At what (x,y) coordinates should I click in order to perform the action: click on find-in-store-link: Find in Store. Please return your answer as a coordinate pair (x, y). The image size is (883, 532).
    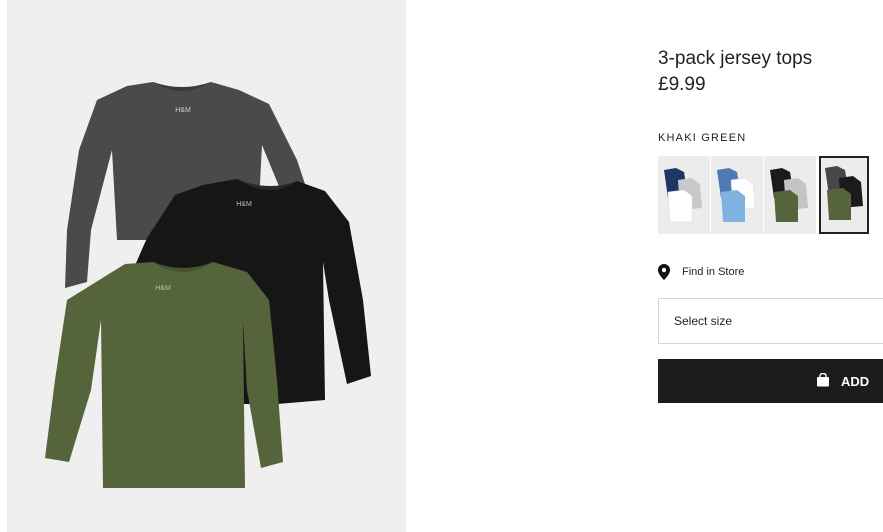
    Looking at the image, I should click on (701, 272).